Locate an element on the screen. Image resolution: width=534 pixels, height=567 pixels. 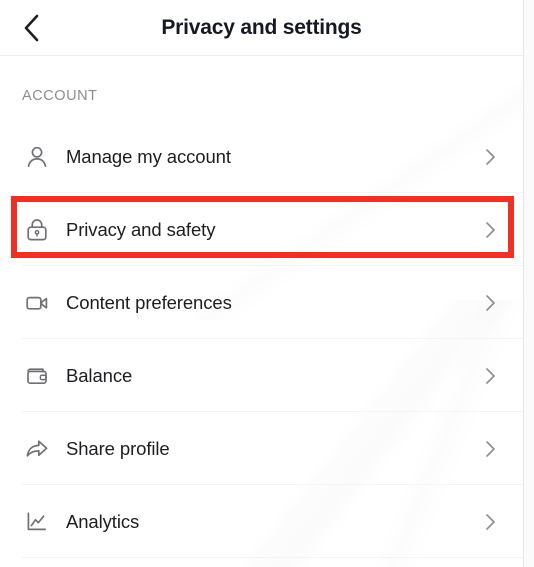
list-item-balance: Balance is located at coordinates (261, 375).